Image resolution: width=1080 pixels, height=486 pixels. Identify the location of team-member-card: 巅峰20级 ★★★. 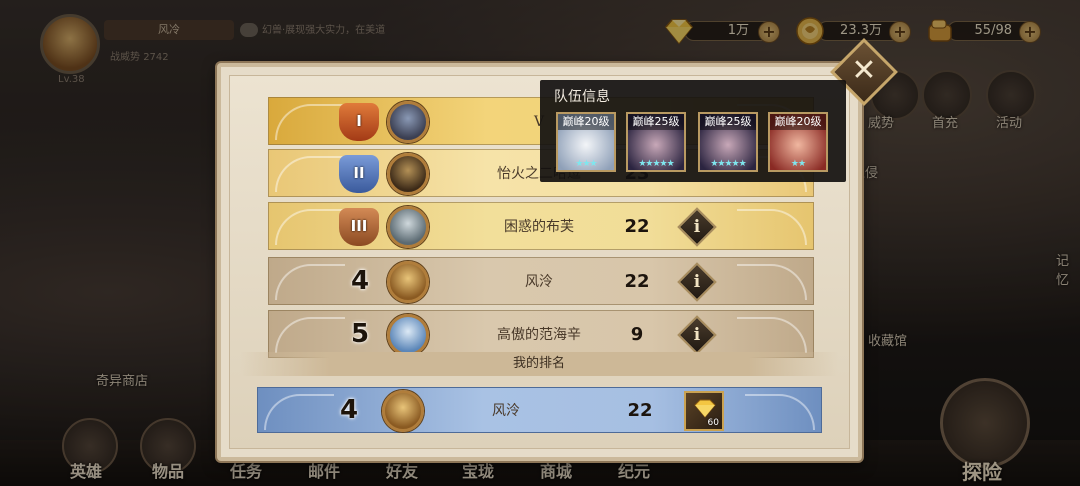
(586, 142).